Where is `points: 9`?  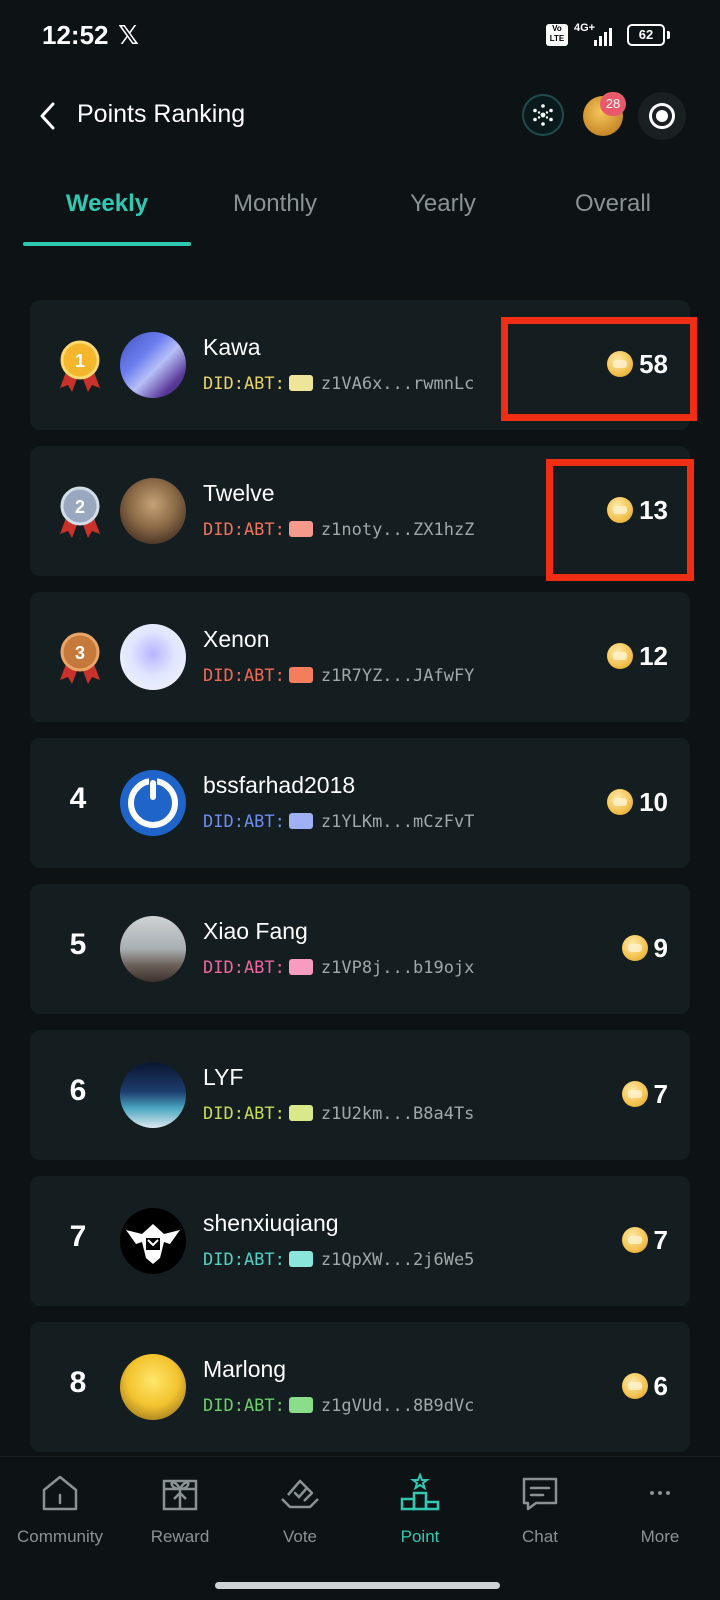
points: 9 is located at coordinates (644, 948).